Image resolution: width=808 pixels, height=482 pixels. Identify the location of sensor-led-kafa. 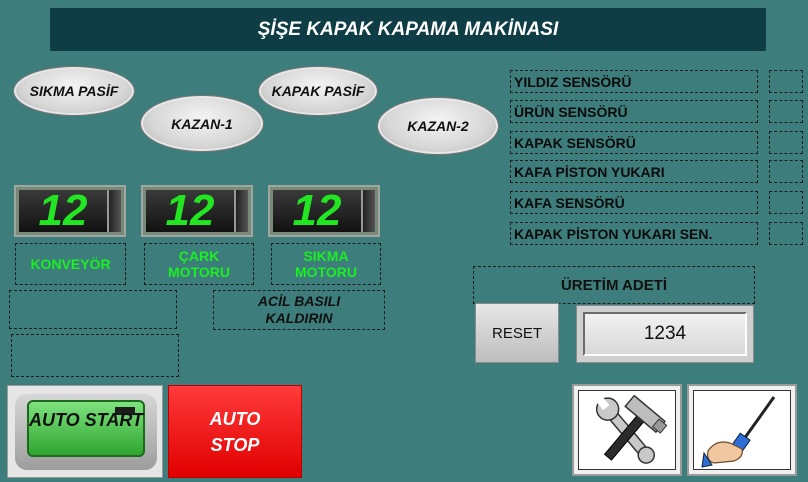
(786, 202).